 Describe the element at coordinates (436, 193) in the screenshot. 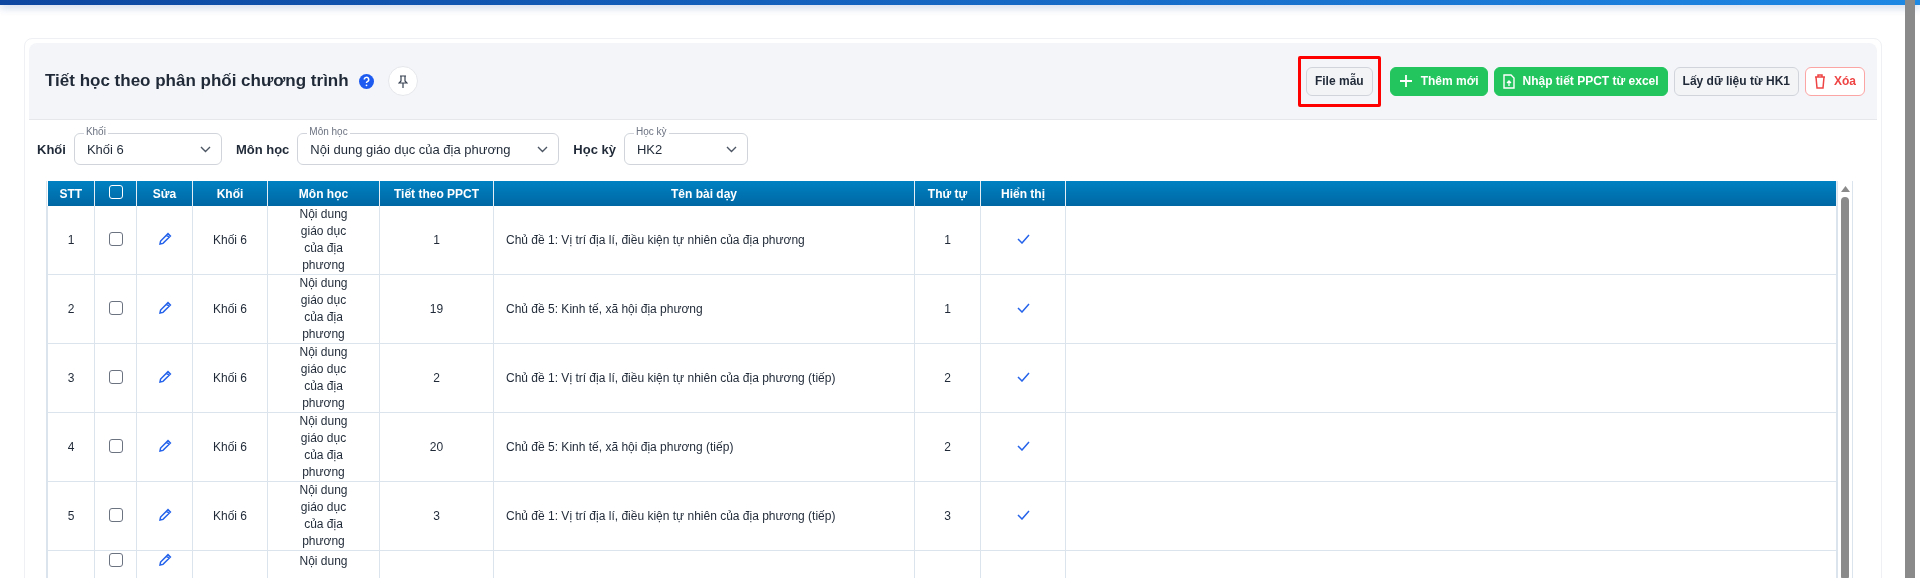

I see `column-header: Tiết theo PPCT` at that location.